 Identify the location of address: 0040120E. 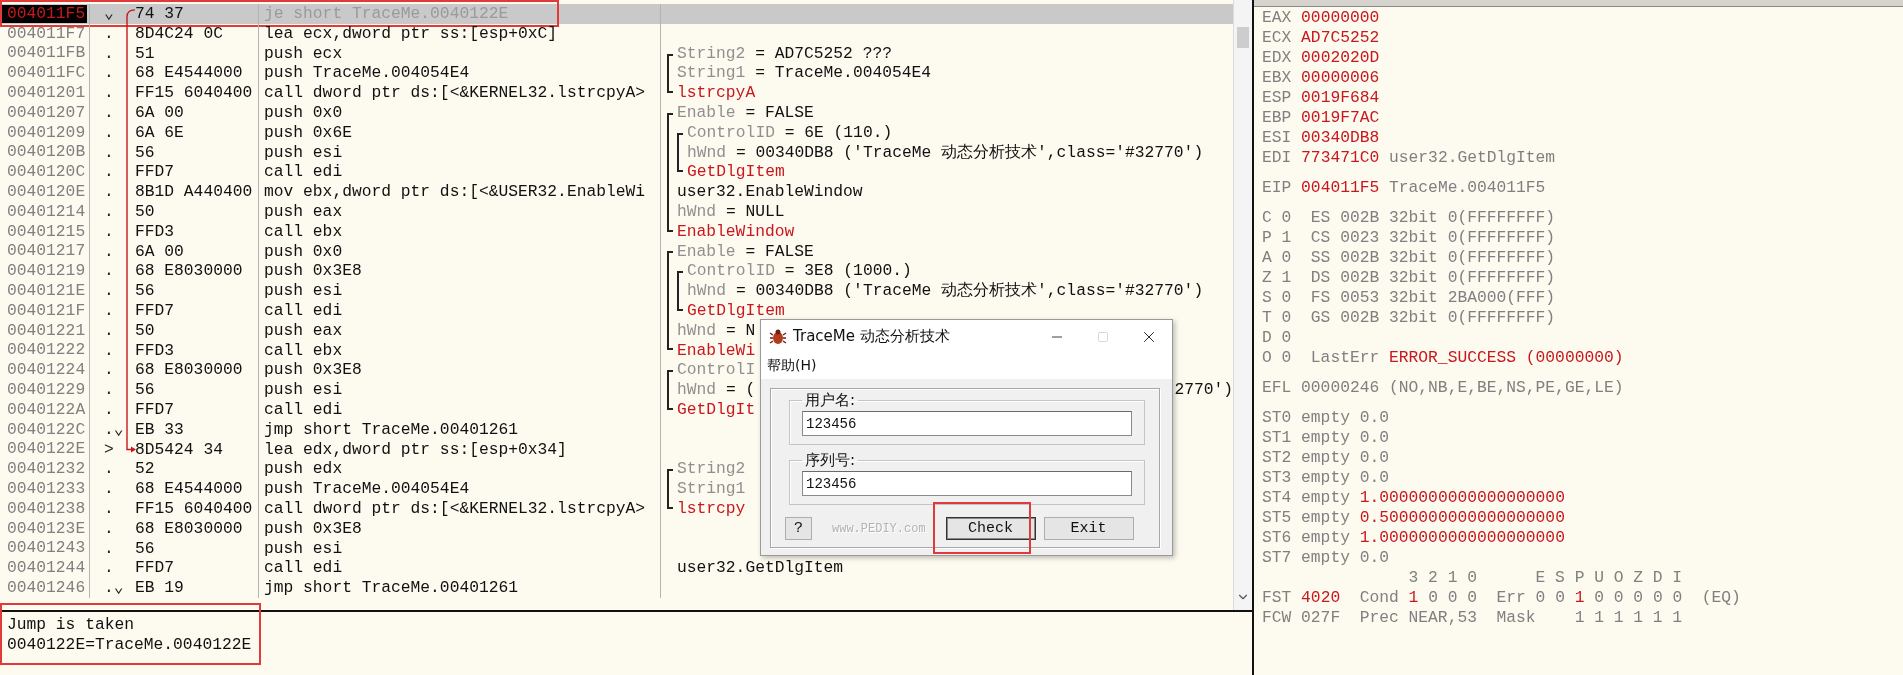
(46, 192).